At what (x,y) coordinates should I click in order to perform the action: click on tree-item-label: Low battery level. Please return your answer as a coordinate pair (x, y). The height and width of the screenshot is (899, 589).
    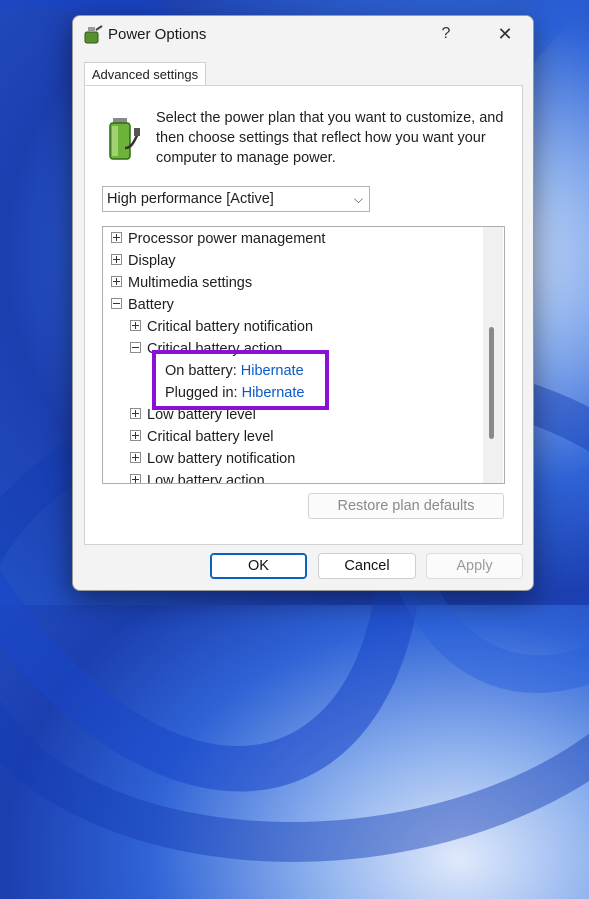
    Looking at the image, I should click on (201, 415).